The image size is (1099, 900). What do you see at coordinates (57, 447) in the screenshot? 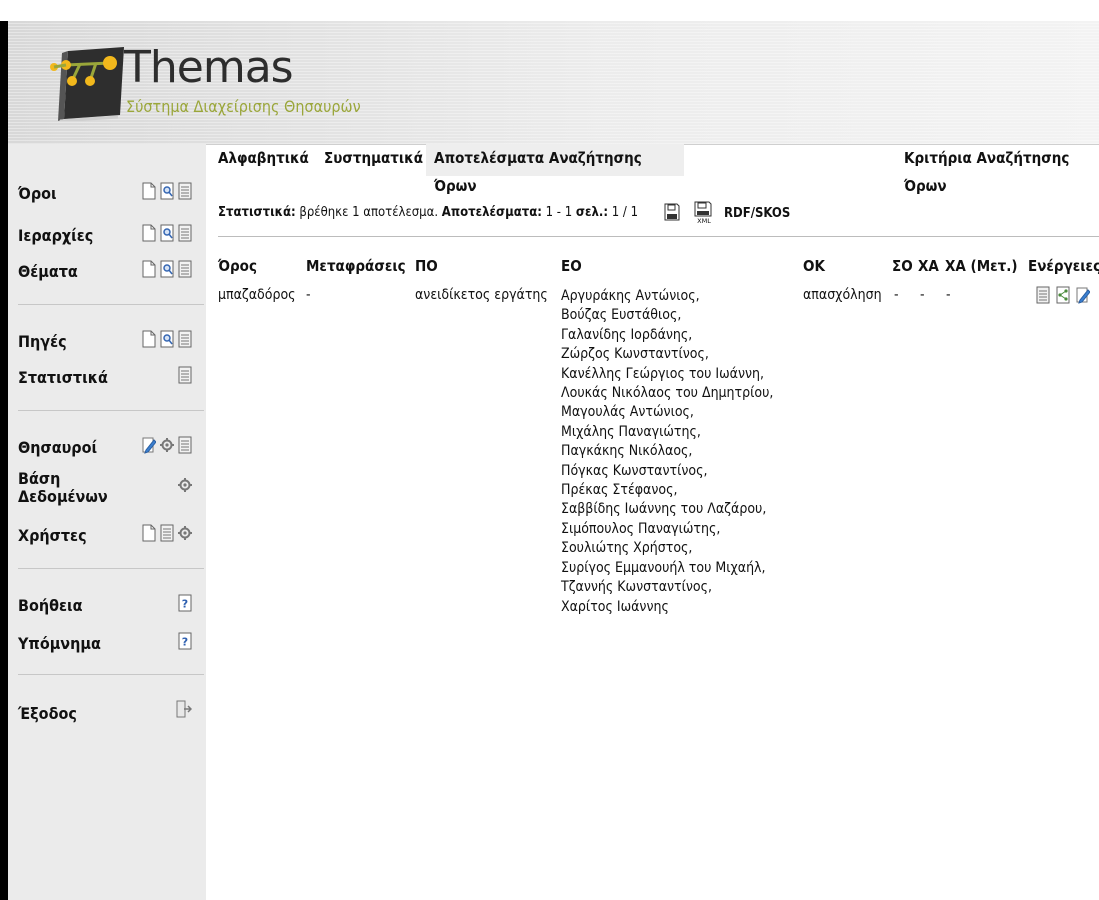
I see `sidebar-item-thesauri: Θησαυροί` at bounding box center [57, 447].